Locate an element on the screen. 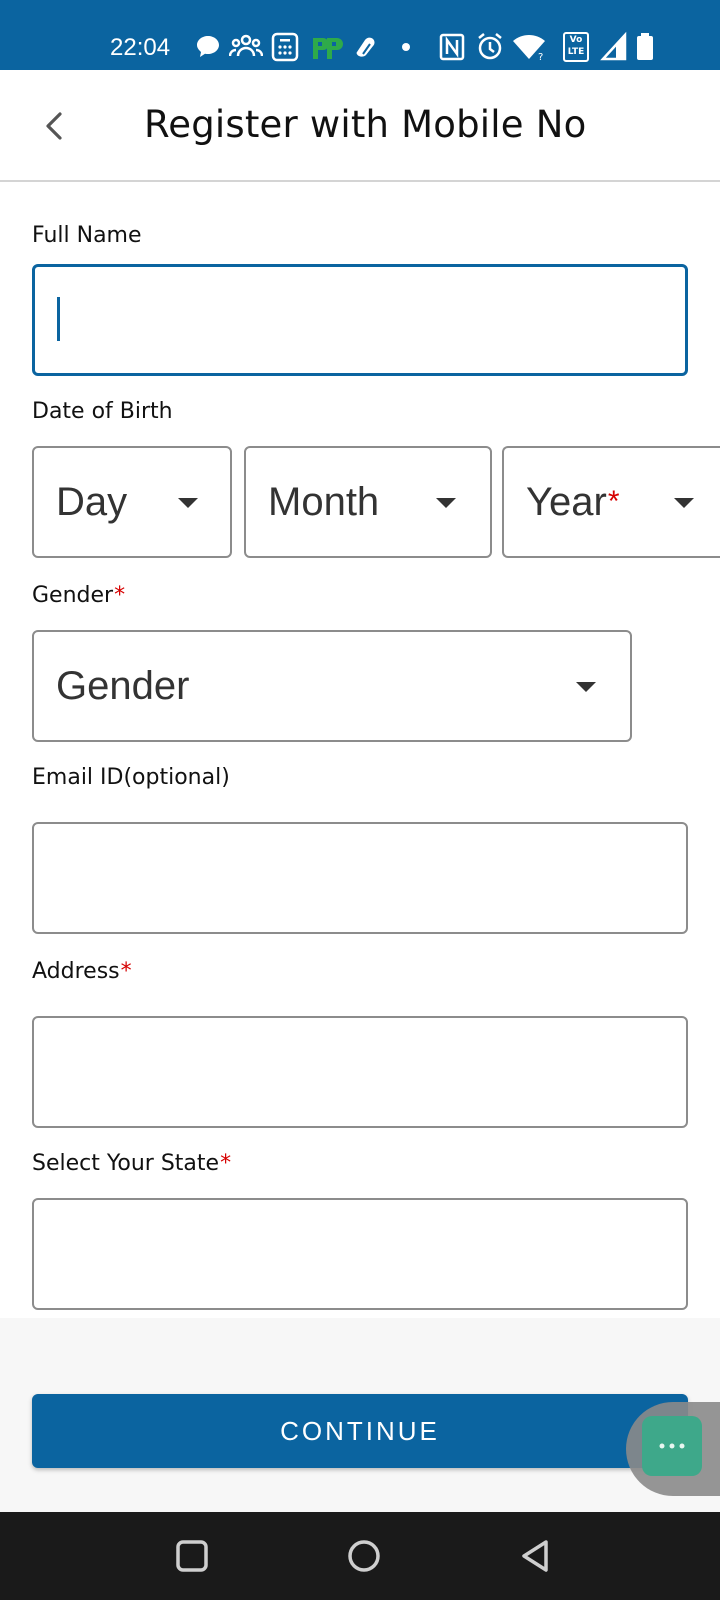 The width and height of the screenshot is (720, 1600). day-select: Day is located at coordinates (132, 502).